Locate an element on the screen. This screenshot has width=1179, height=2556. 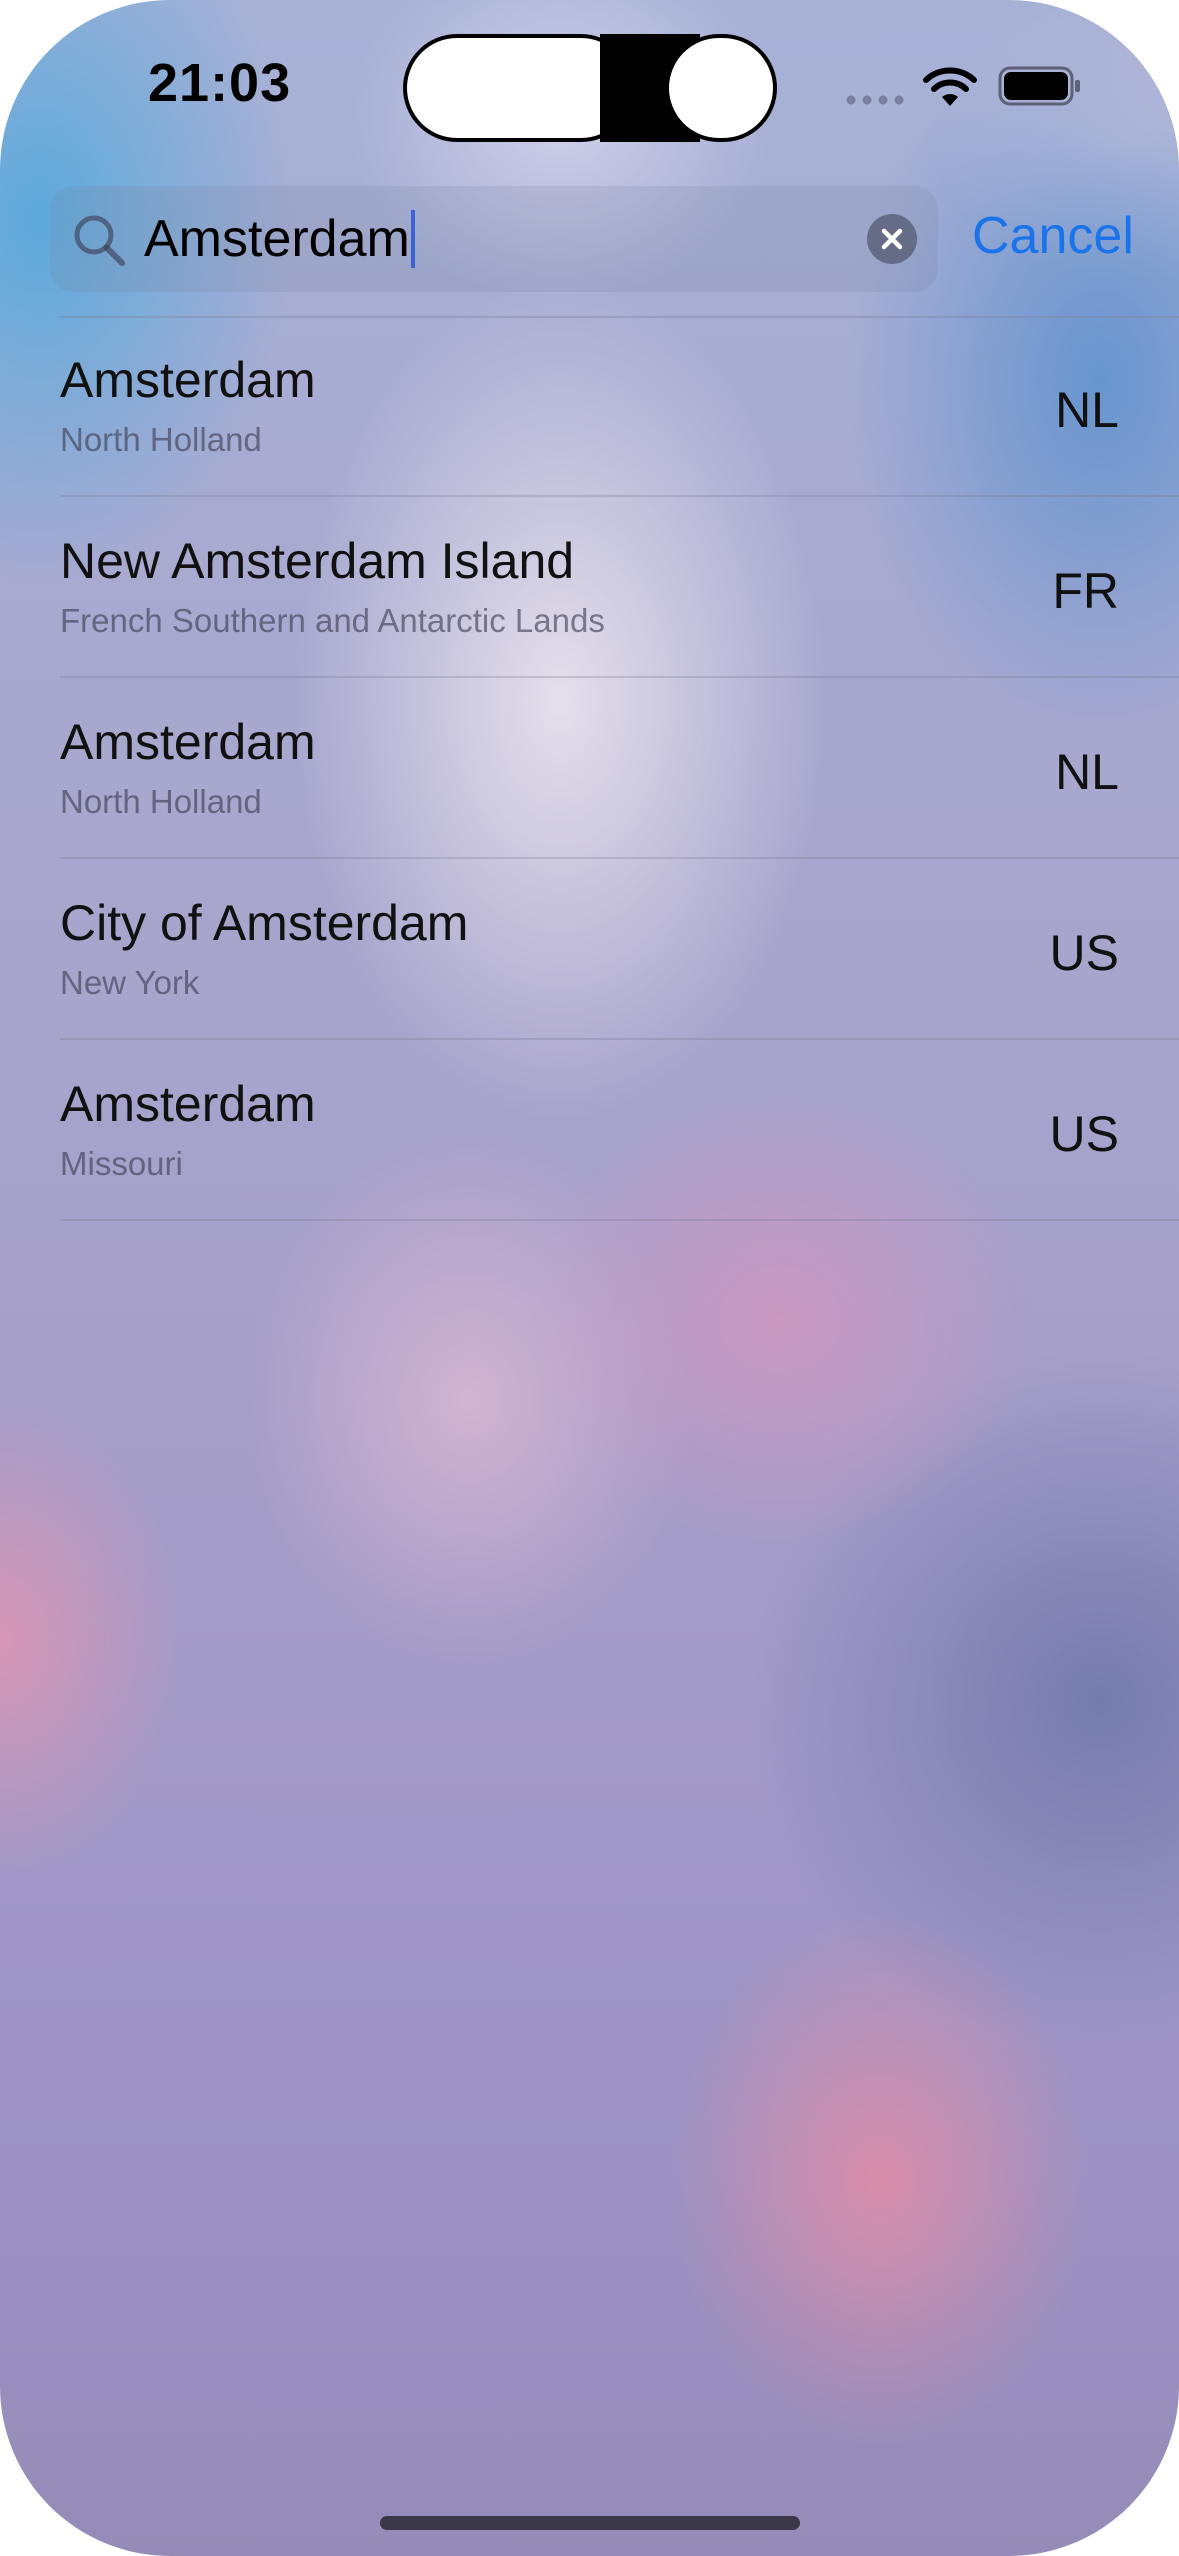
clear-icon is located at coordinates (892, 239).